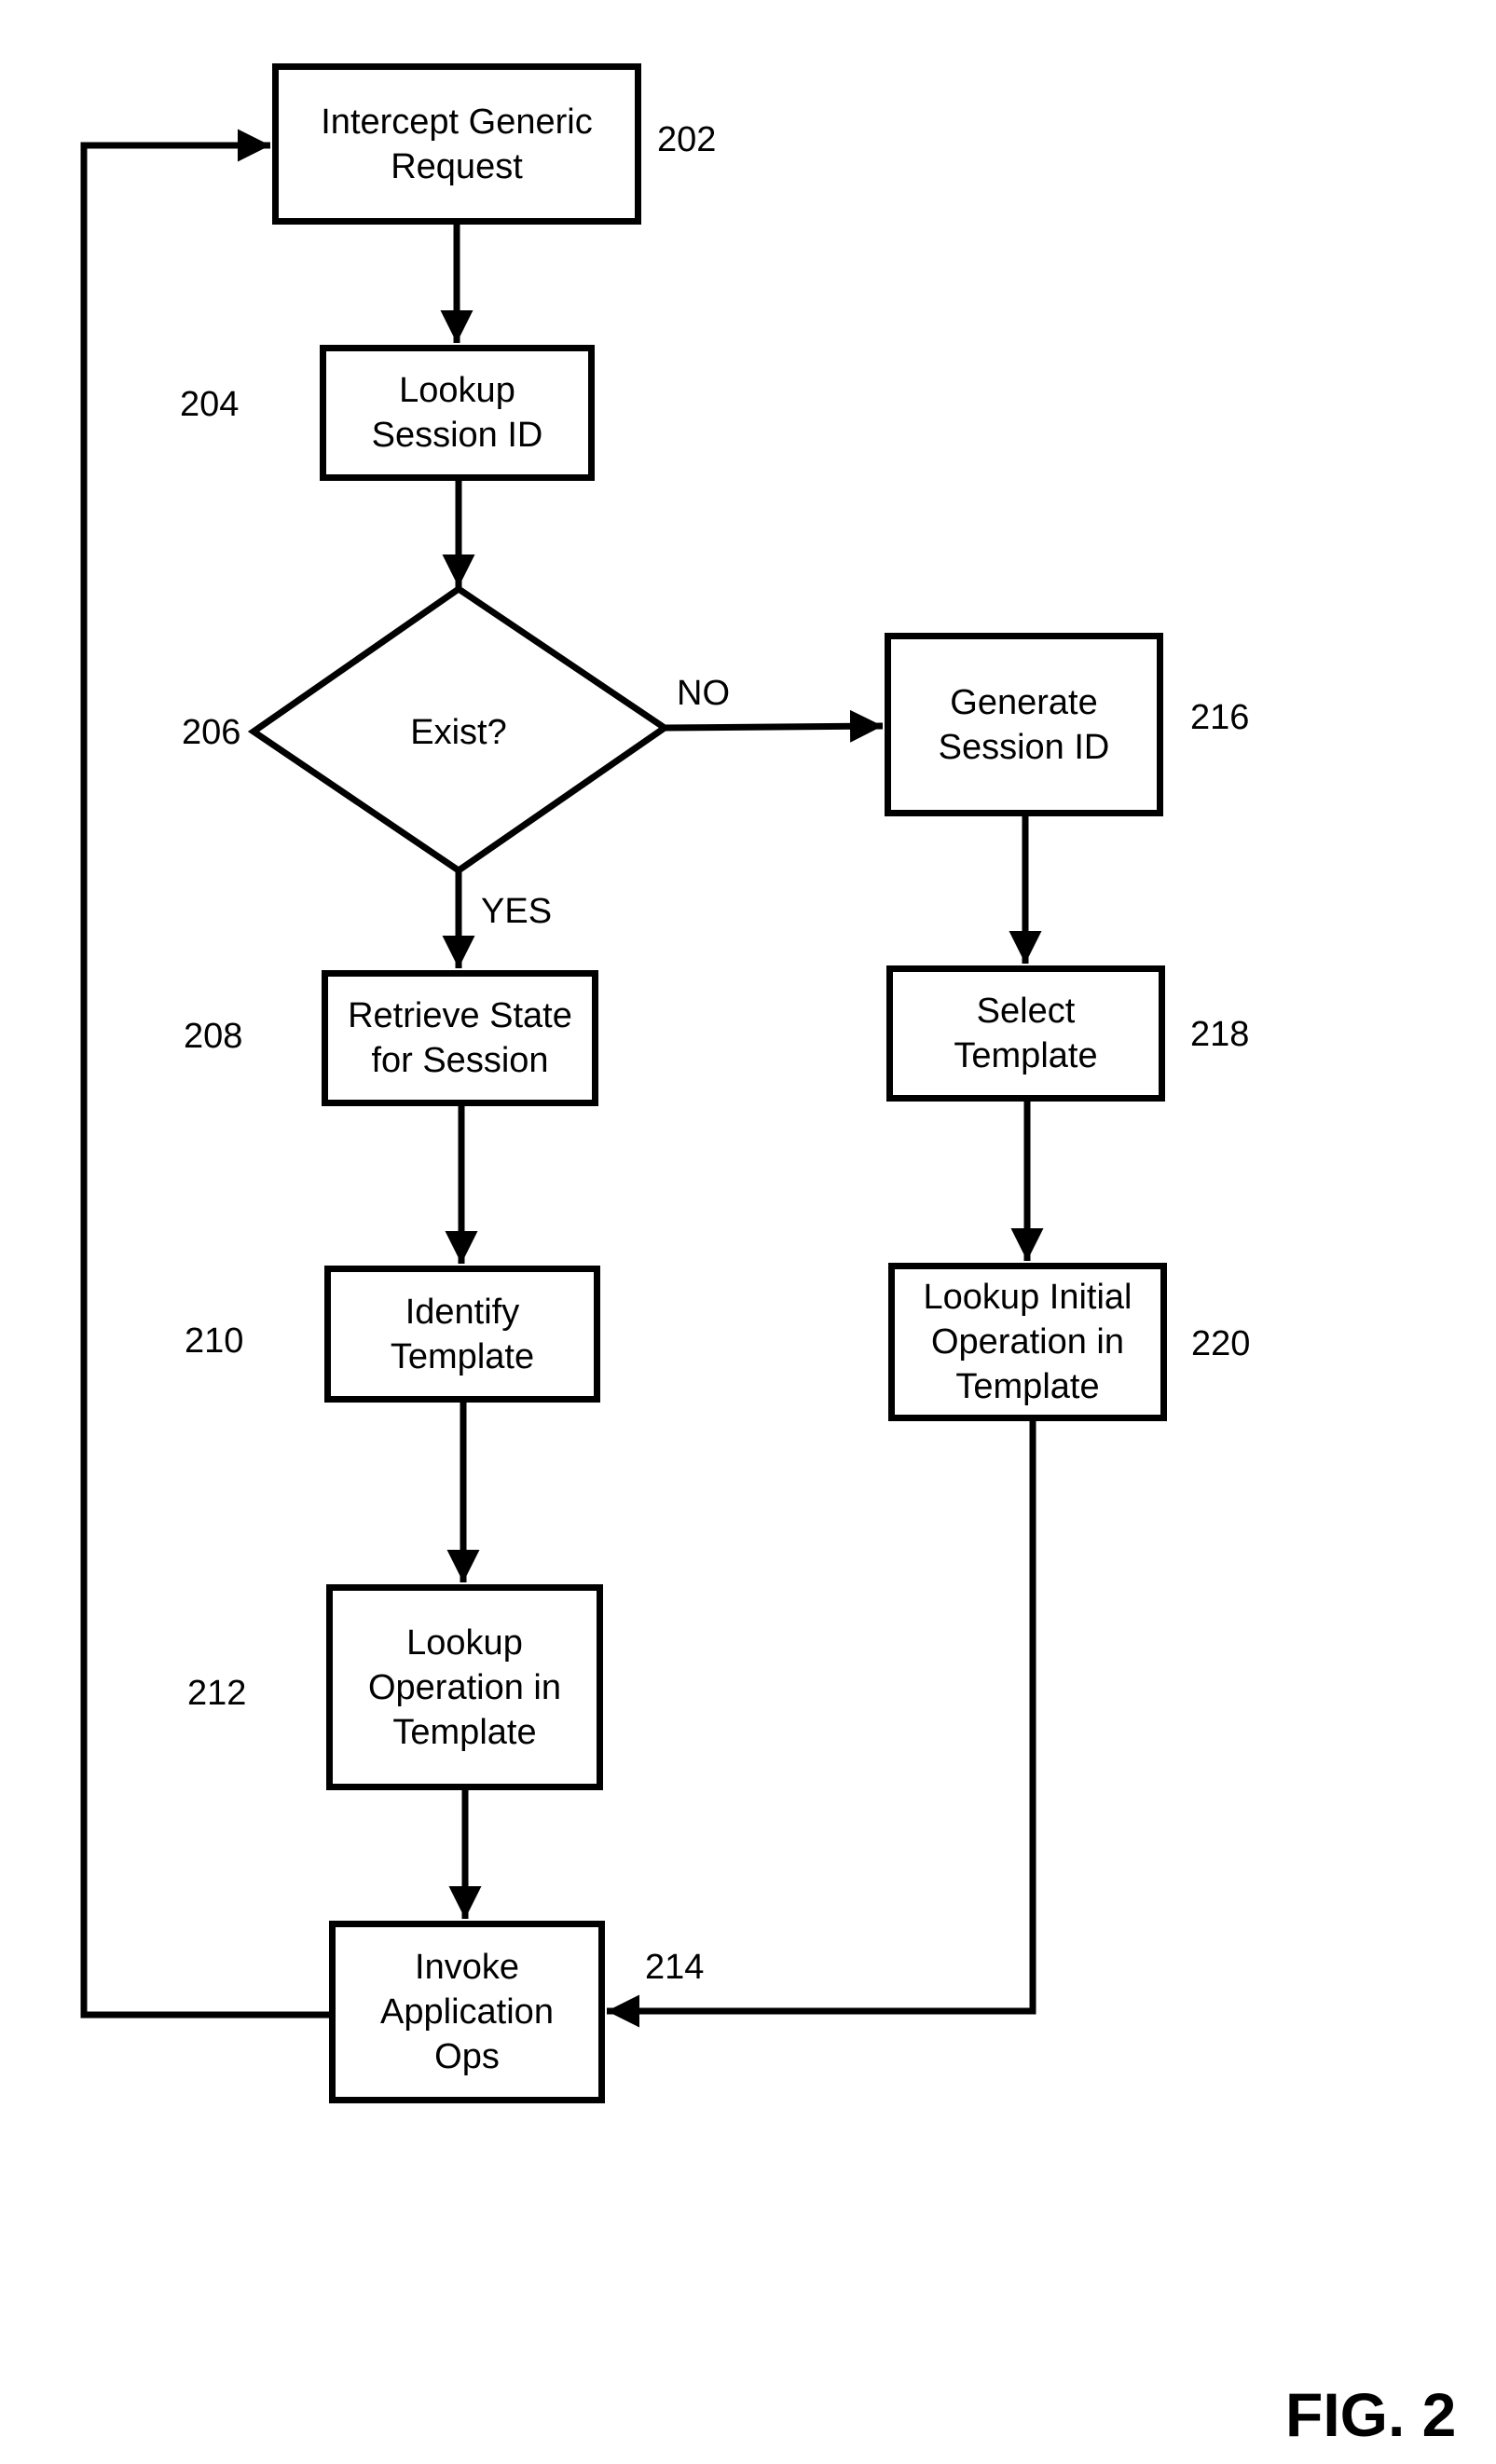 The width and height of the screenshot is (1496, 2464). Describe the element at coordinates (211, 732) in the screenshot. I see `ref-label-206: 206` at that location.